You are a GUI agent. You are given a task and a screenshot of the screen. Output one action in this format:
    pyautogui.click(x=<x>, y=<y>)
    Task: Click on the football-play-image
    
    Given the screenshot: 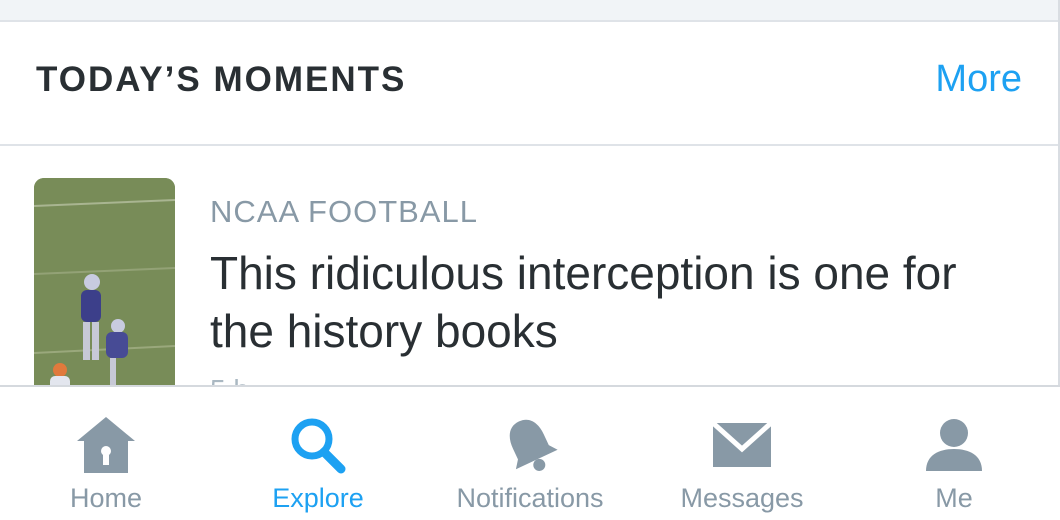 What is the action you would take?
    pyautogui.click(x=104, y=282)
    